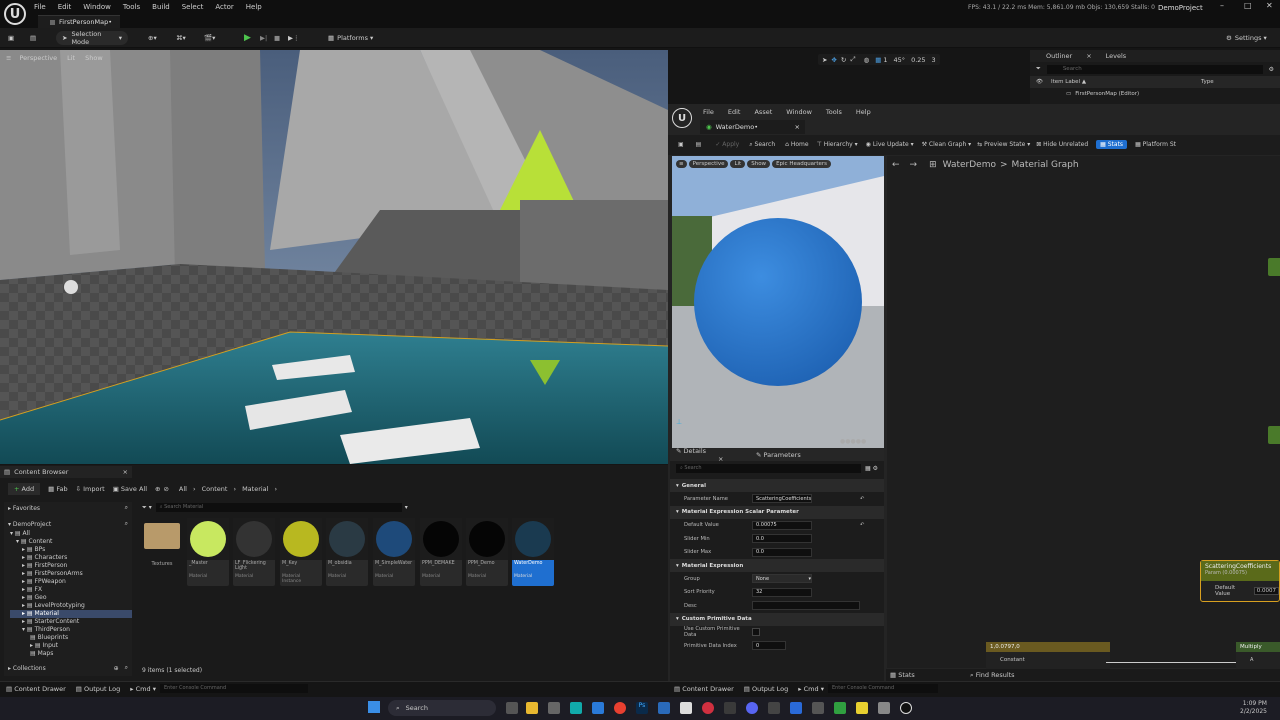  I want to click on move-icon: ✥, so click(833, 60).